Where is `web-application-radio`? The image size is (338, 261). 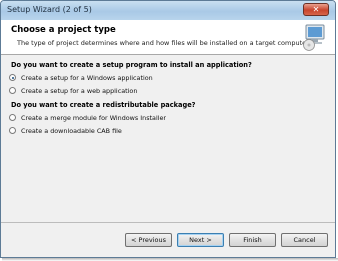
web-application-radio is located at coordinates (12, 90).